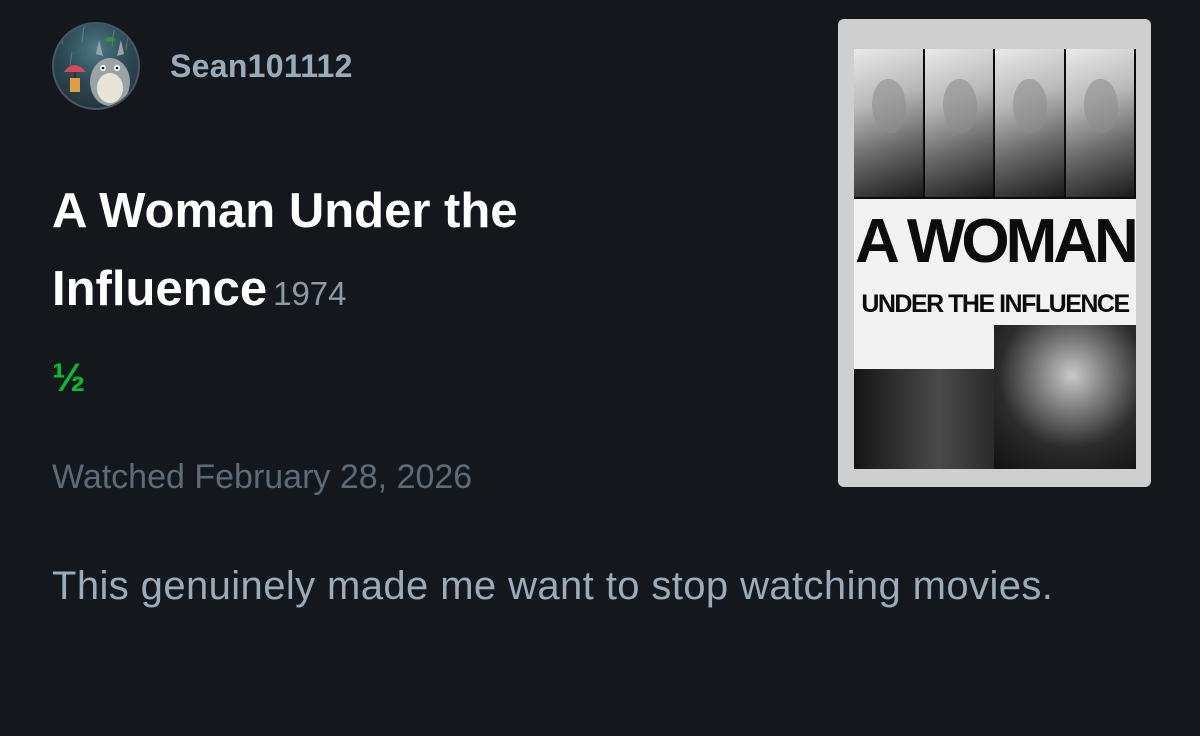 Image resolution: width=1200 pixels, height=736 pixels. I want to click on avatar, so click(96, 66).